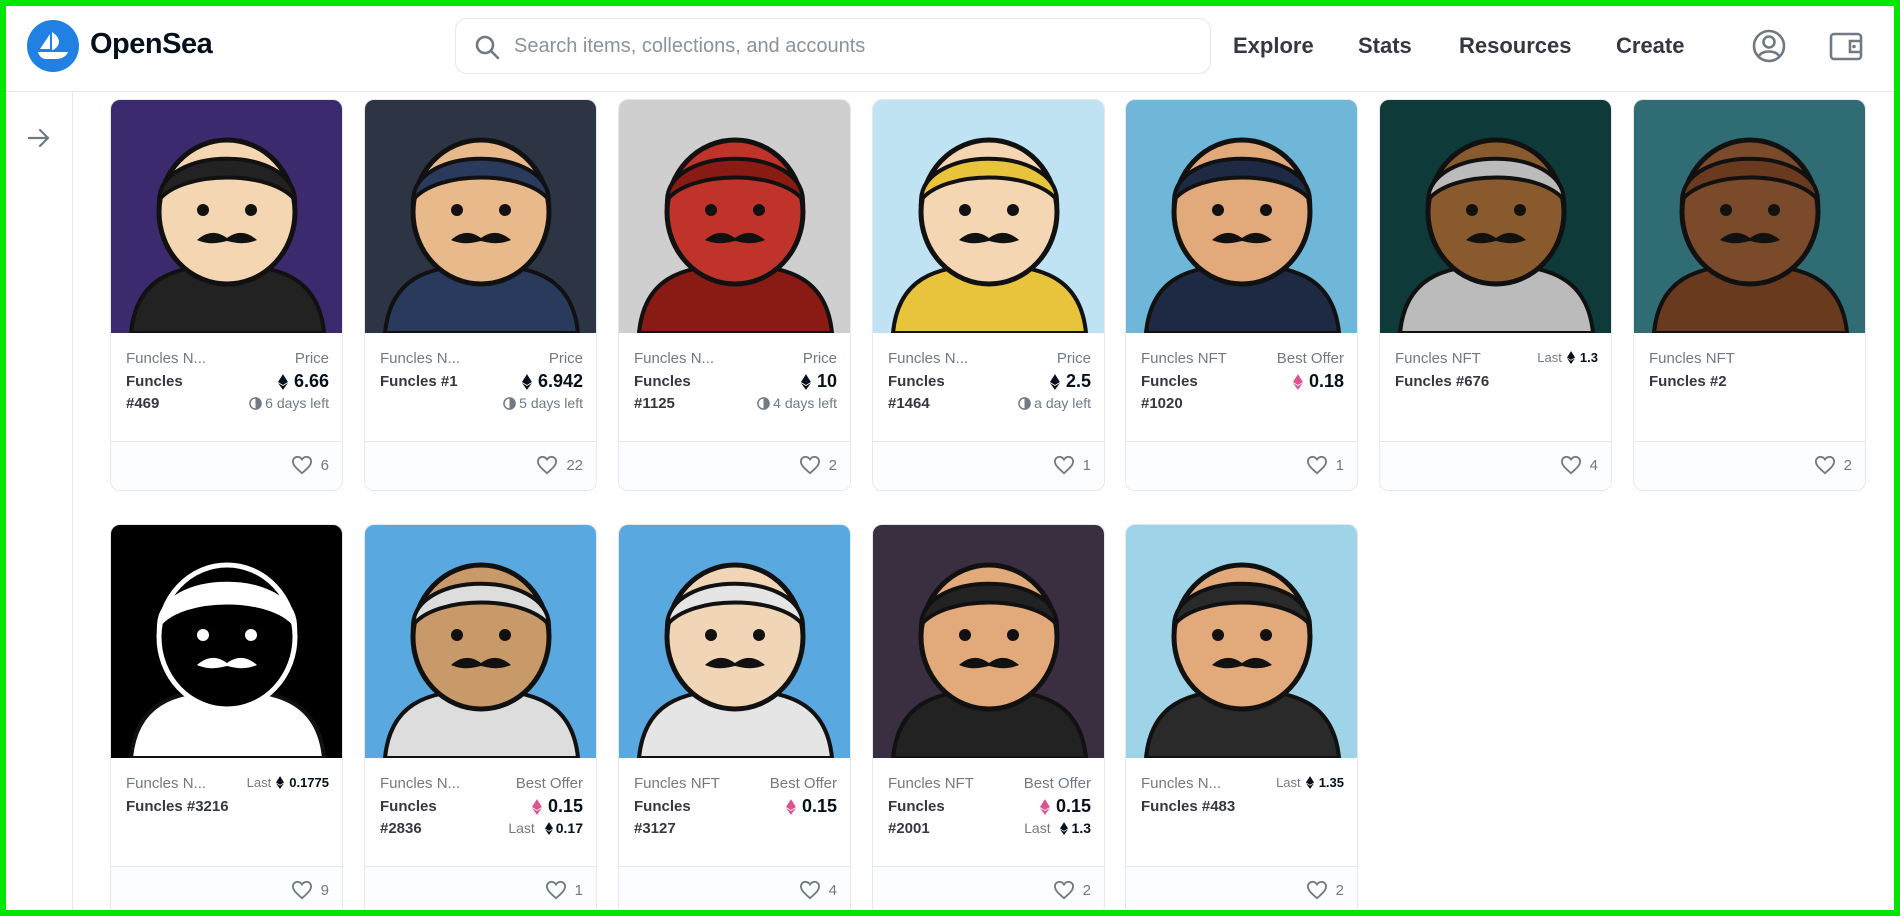 The height and width of the screenshot is (916, 1900). Describe the element at coordinates (1339, 465) in the screenshot. I see `like-count: 1` at that location.